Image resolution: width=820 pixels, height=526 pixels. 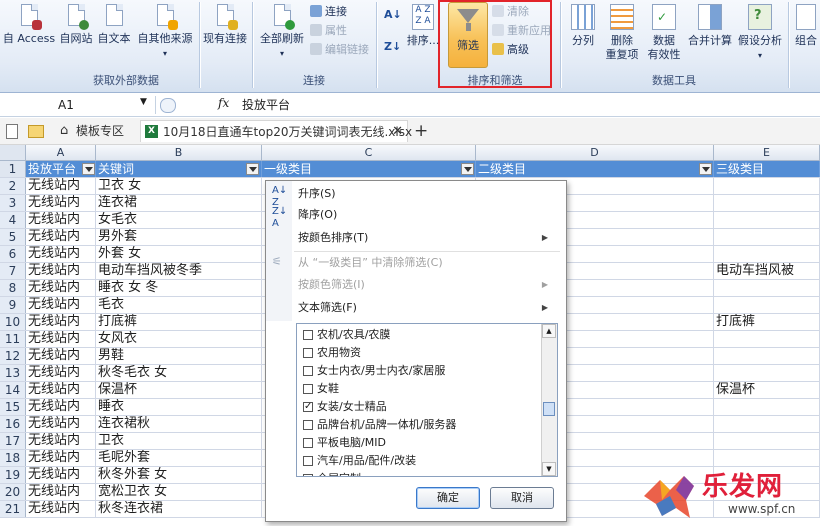 What do you see at coordinates (767, 390) in the screenshot?
I see `cell-category3: 保温杯` at bounding box center [767, 390].